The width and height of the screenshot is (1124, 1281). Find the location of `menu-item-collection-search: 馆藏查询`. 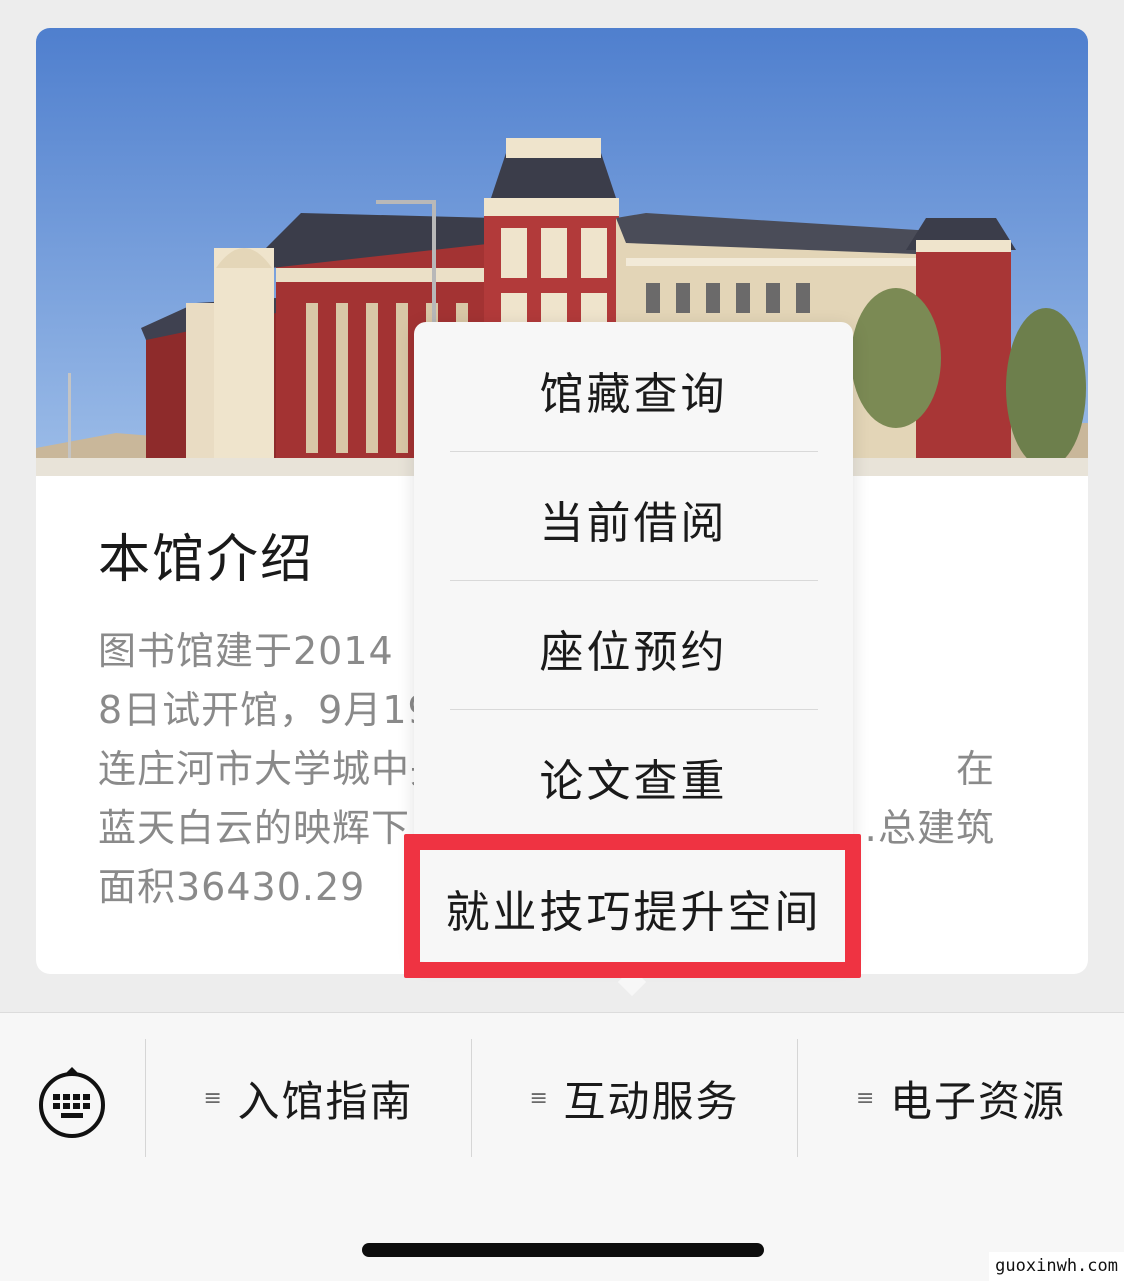

menu-item-collection-search: 馆藏查询 is located at coordinates (633, 390).